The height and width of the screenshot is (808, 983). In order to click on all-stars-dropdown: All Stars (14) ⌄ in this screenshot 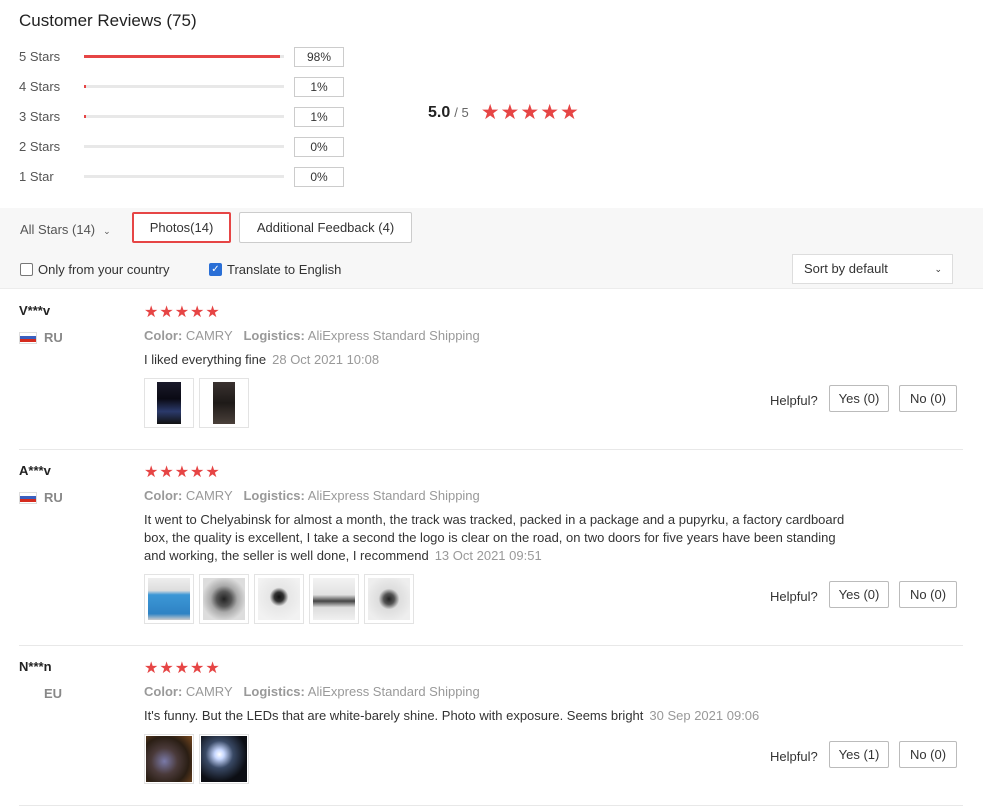, I will do `click(65, 229)`.